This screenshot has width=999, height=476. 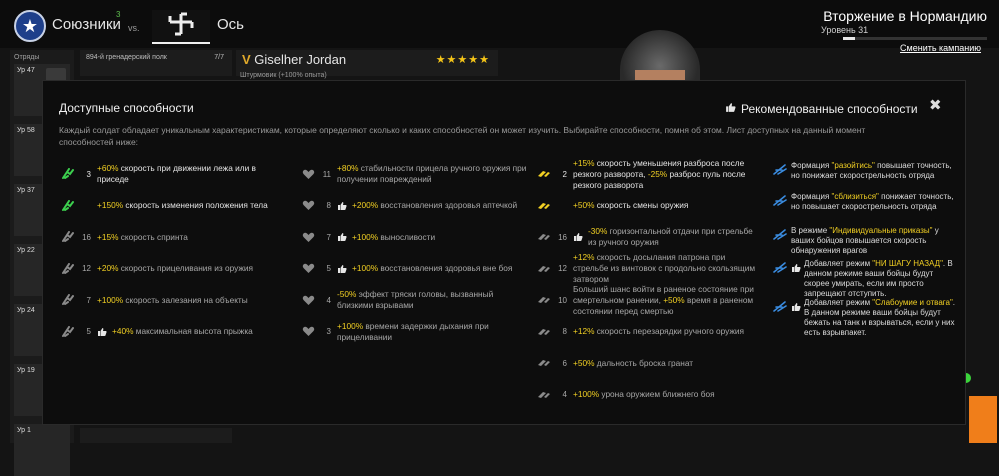 What do you see at coordinates (246, 59) in the screenshot?
I see `soldier-rank: V` at bounding box center [246, 59].